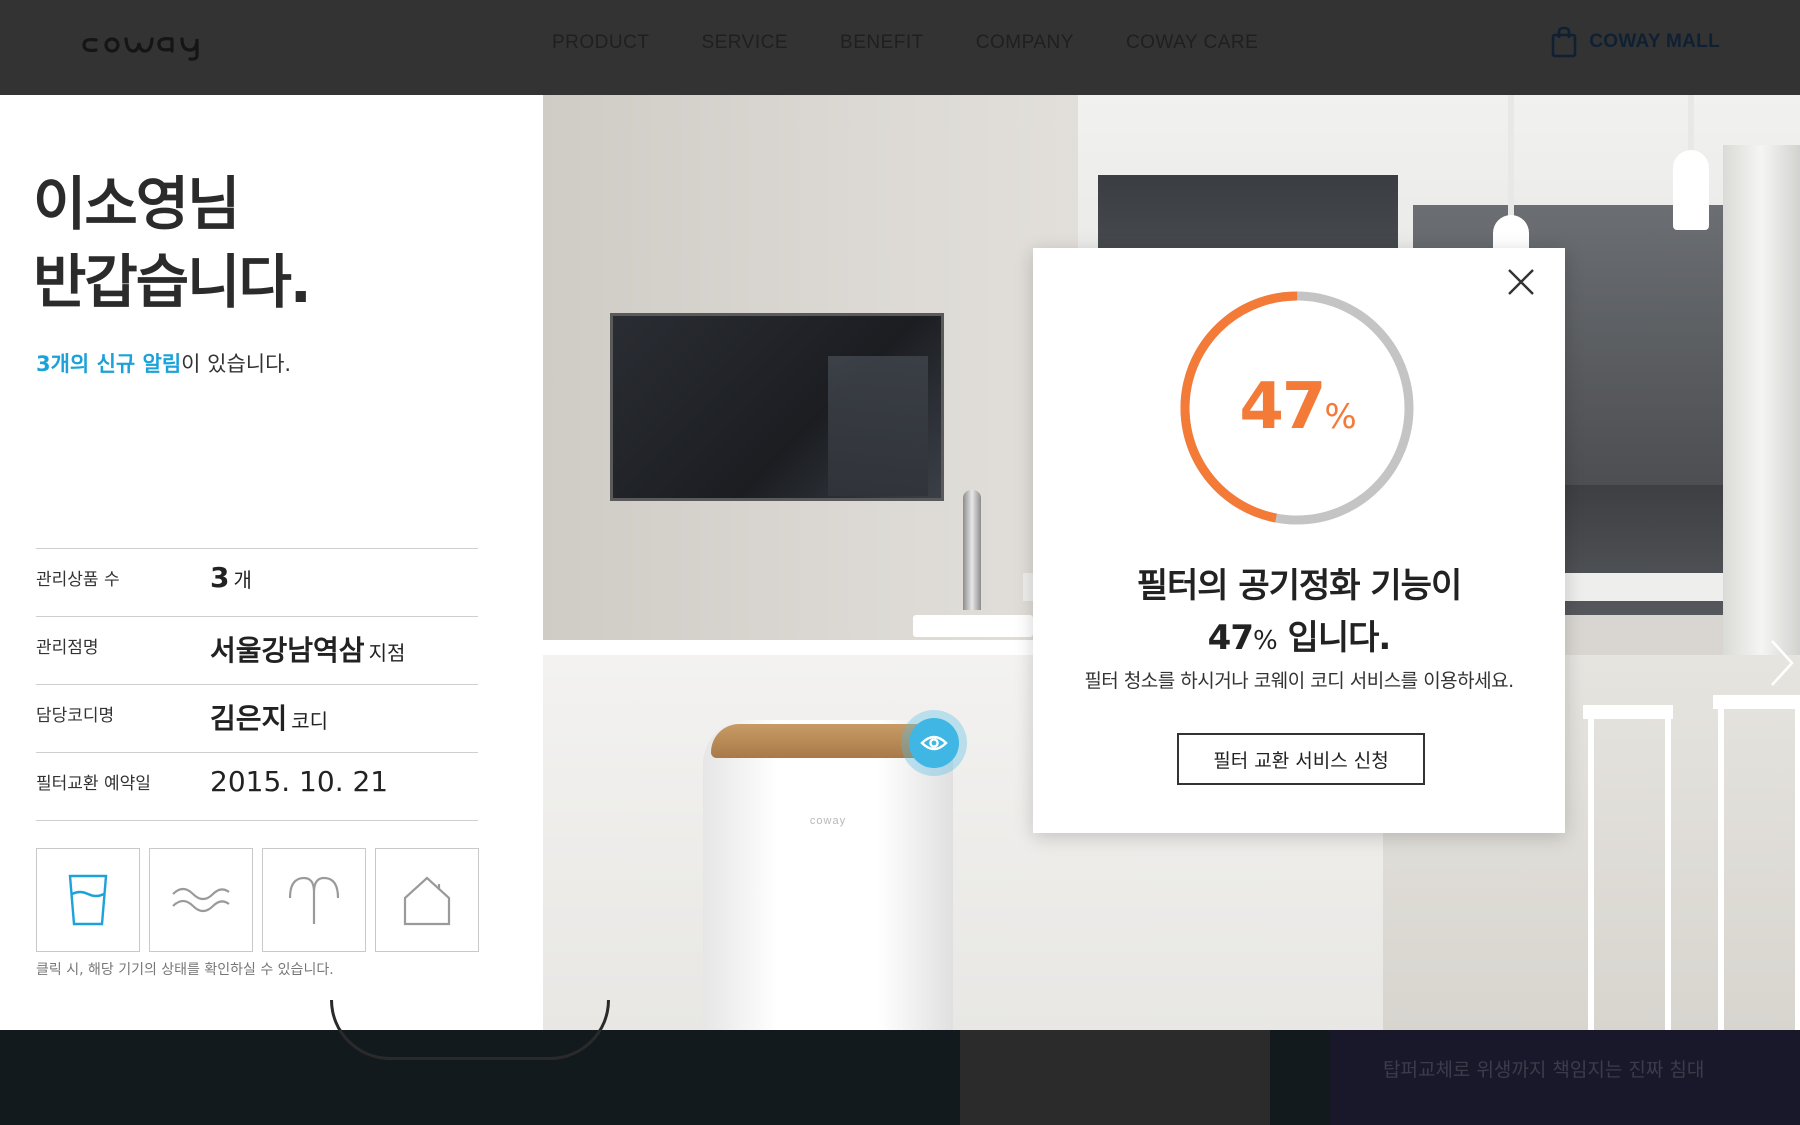 The image size is (1800, 1125). Describe the element at coordinates (220, 577) in the screenshot. I see `info-value-number: 3` at that location.